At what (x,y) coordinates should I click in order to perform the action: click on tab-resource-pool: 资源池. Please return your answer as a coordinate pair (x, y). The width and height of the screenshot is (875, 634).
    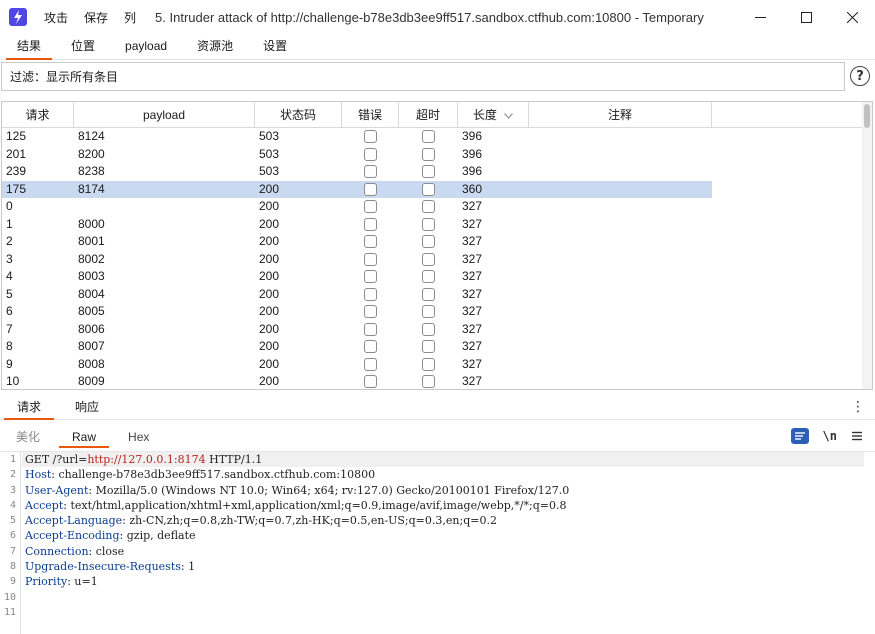
    Looking at the image, I should click on (215, 46).